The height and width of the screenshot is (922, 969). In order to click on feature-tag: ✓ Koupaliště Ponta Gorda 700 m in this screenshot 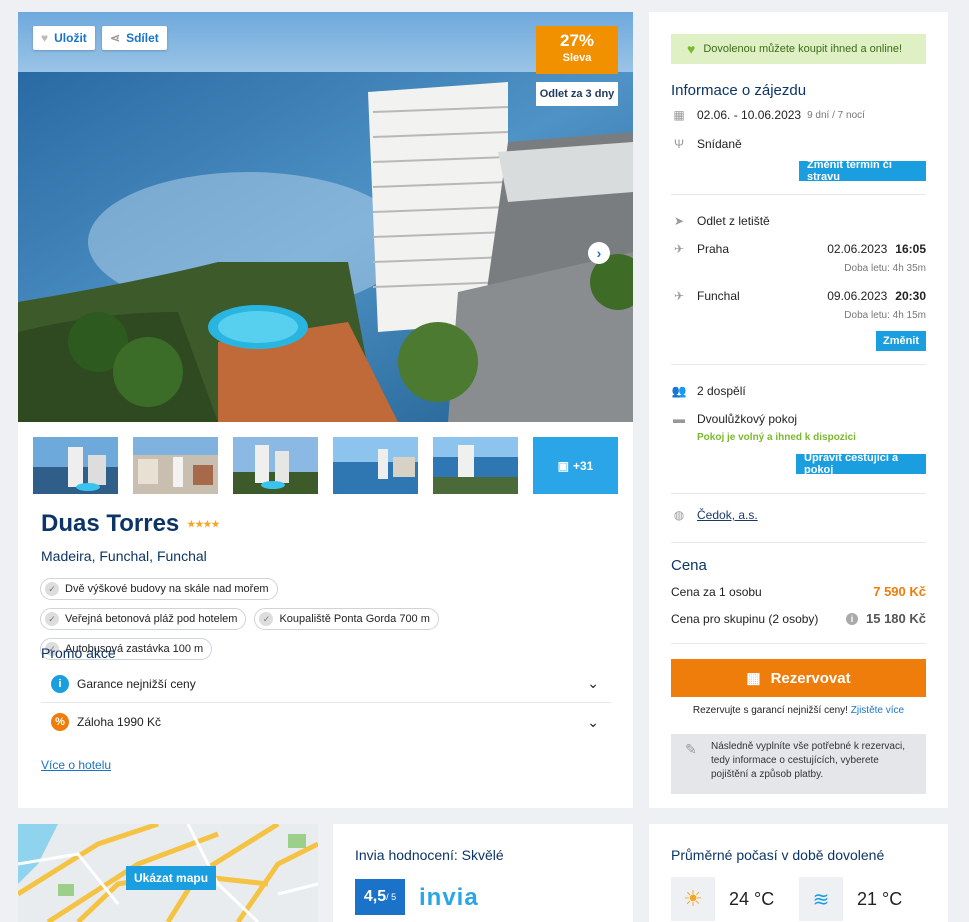, I will do `click(346, 619)`.